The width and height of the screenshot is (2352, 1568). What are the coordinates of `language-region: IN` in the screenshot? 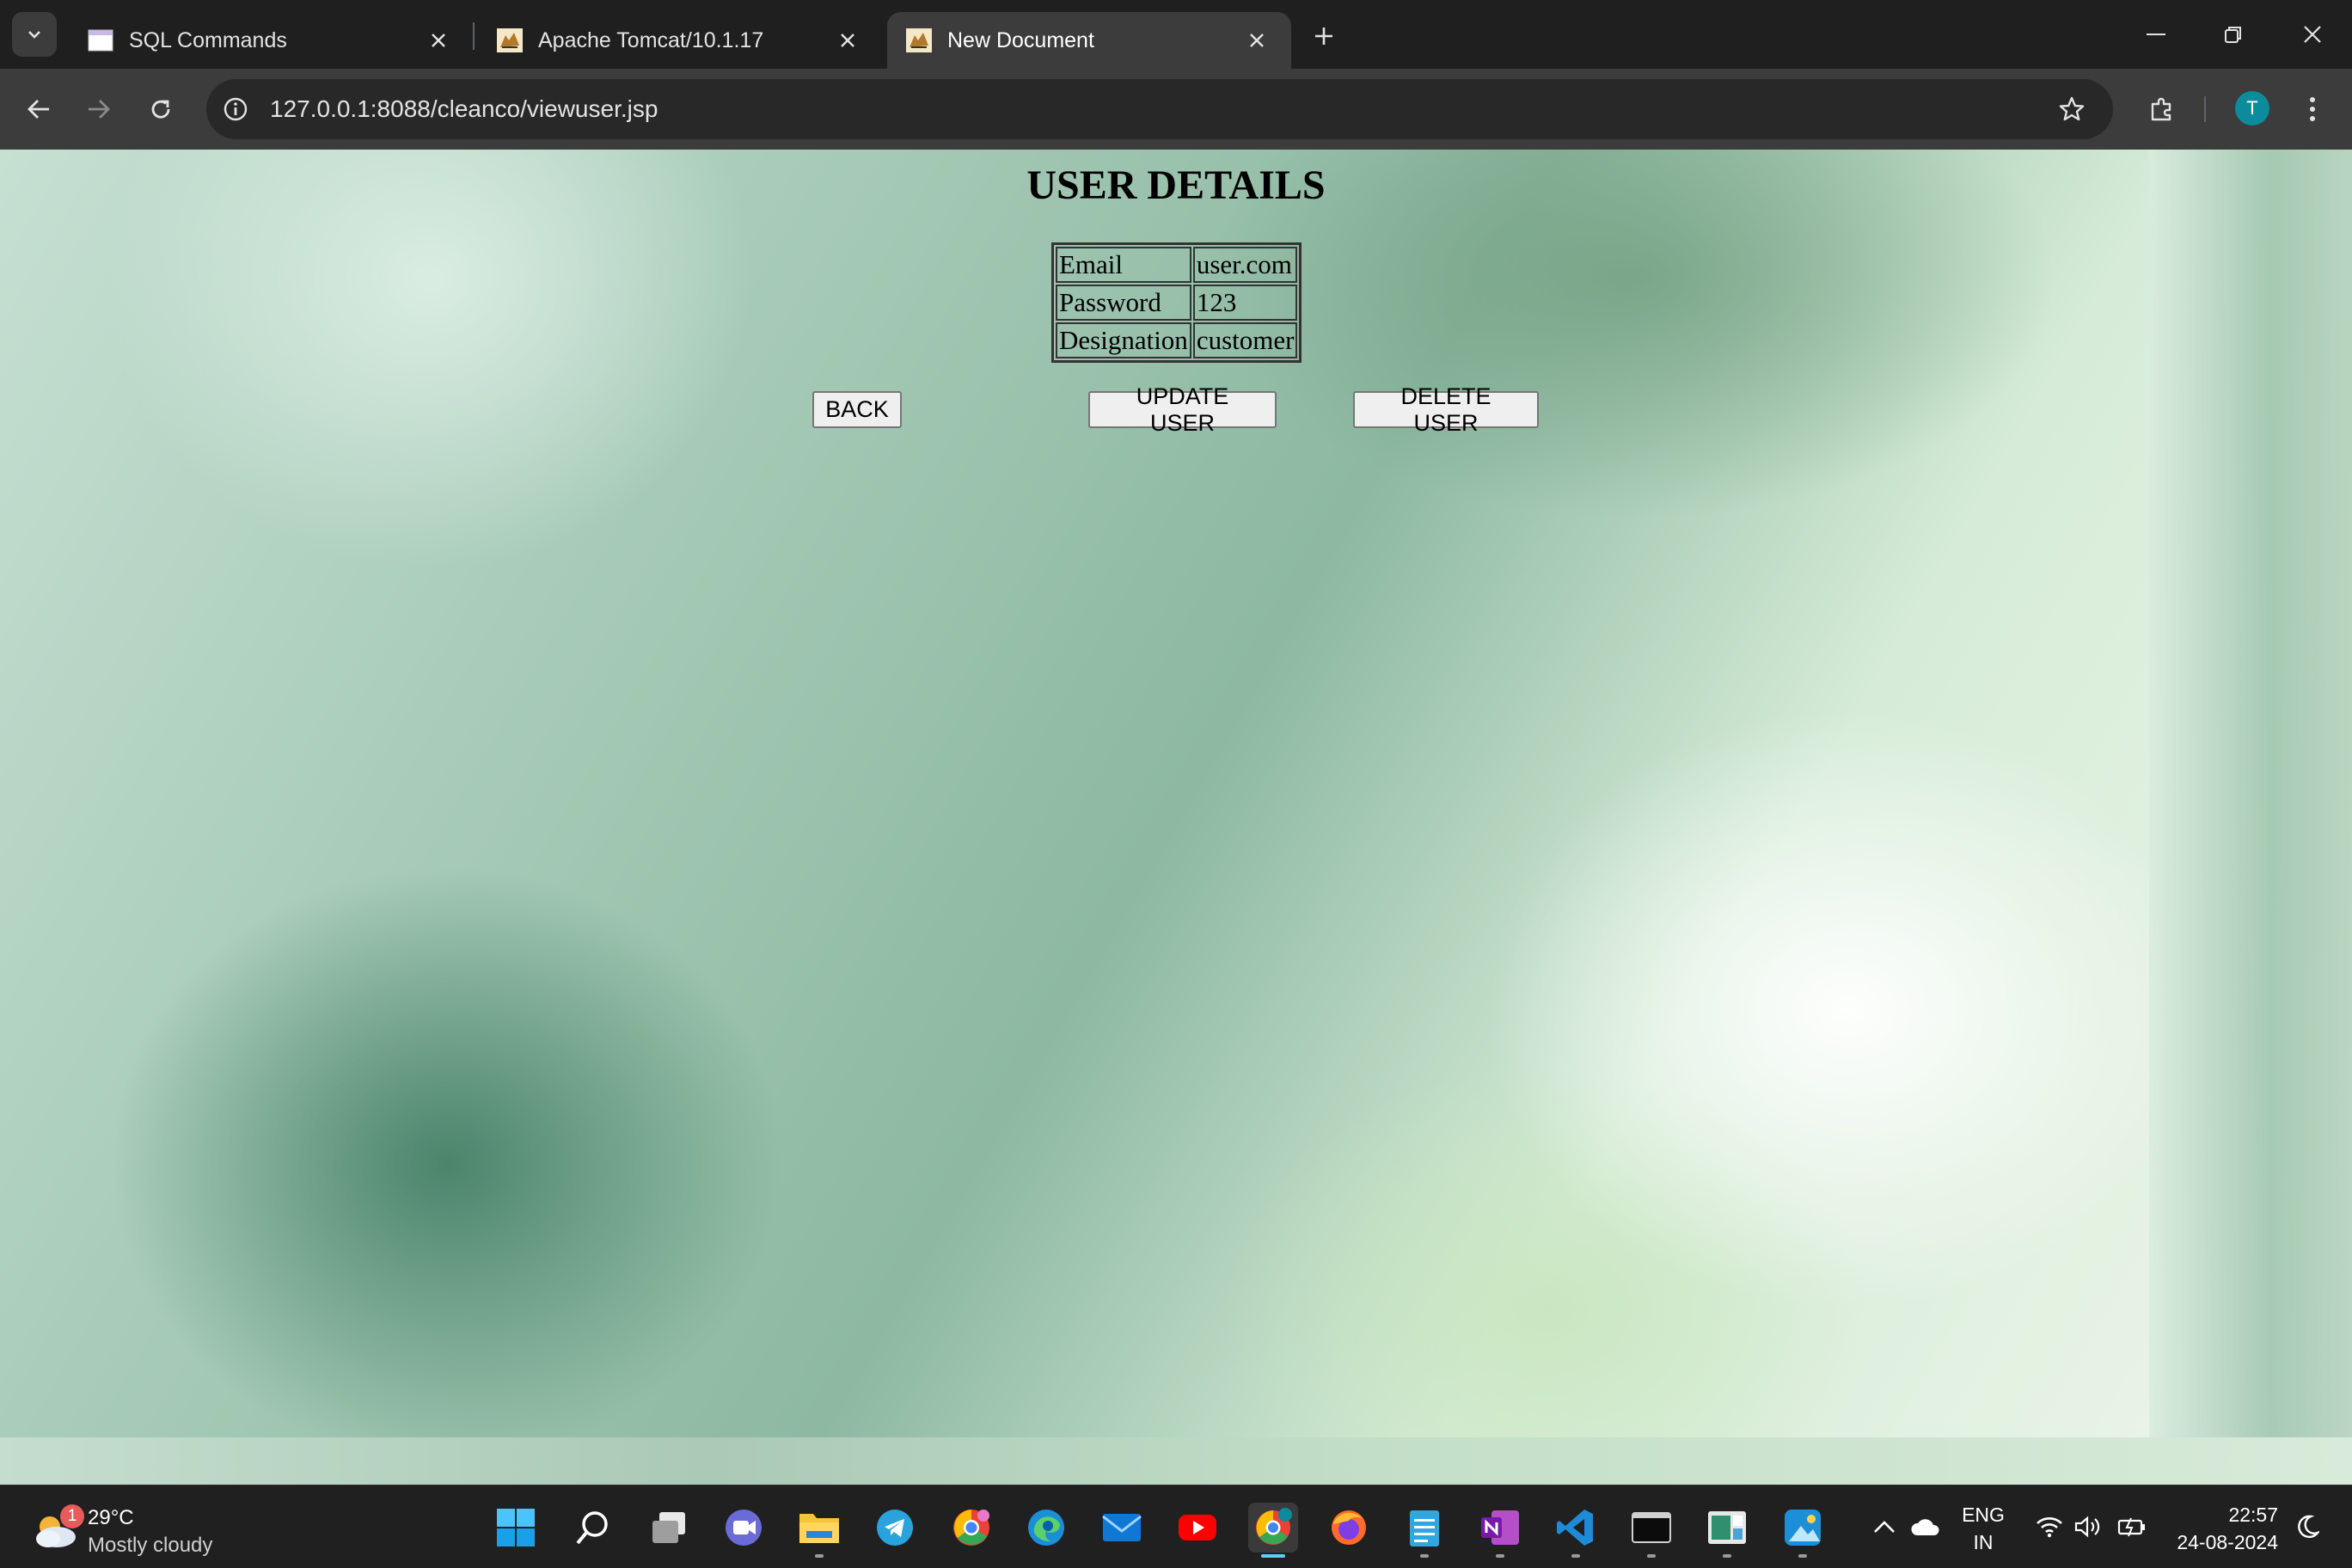 It's located at (1983, 1542).